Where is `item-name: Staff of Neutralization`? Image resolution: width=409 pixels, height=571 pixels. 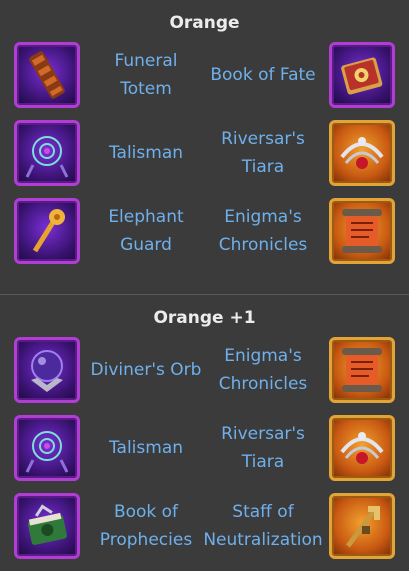 item-name: Staff of Neutralization is located at coordinates (263, 526).